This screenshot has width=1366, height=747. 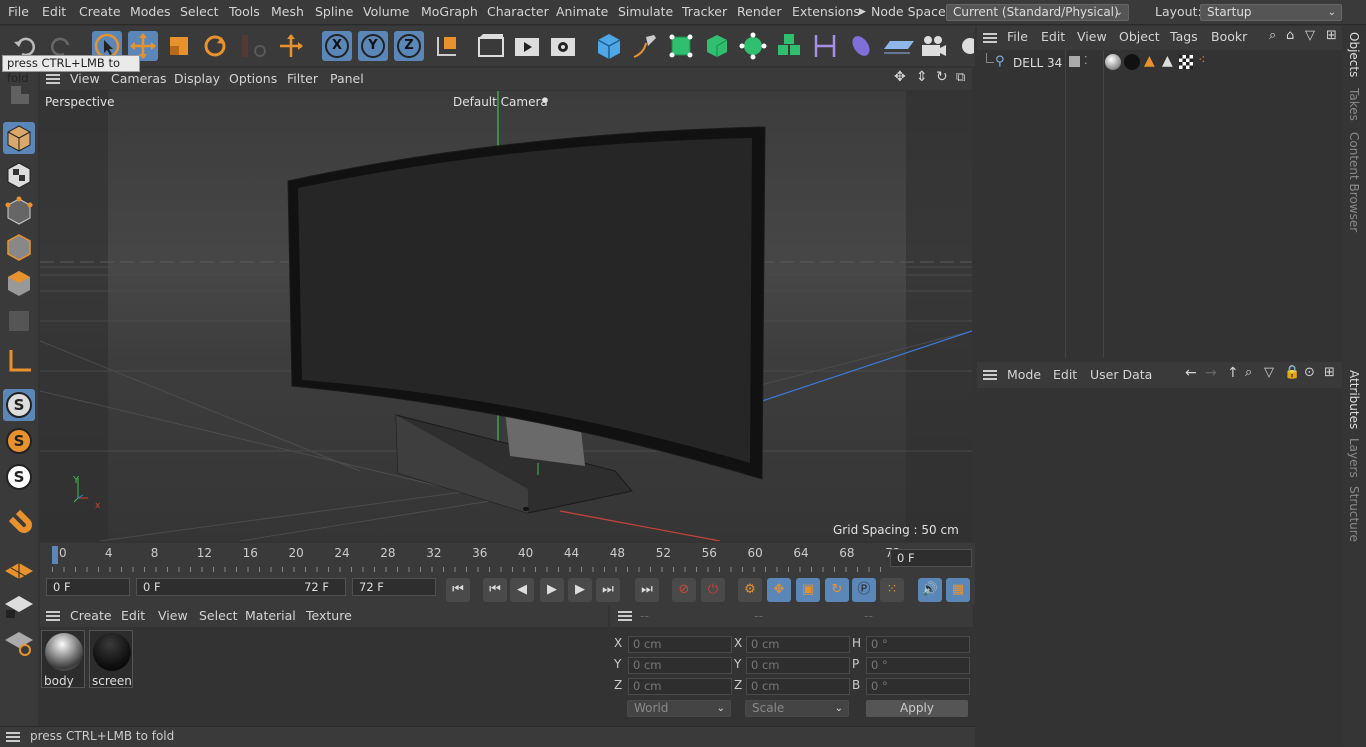 I want to click on render-settings-icon, so click(x=563, y=46).